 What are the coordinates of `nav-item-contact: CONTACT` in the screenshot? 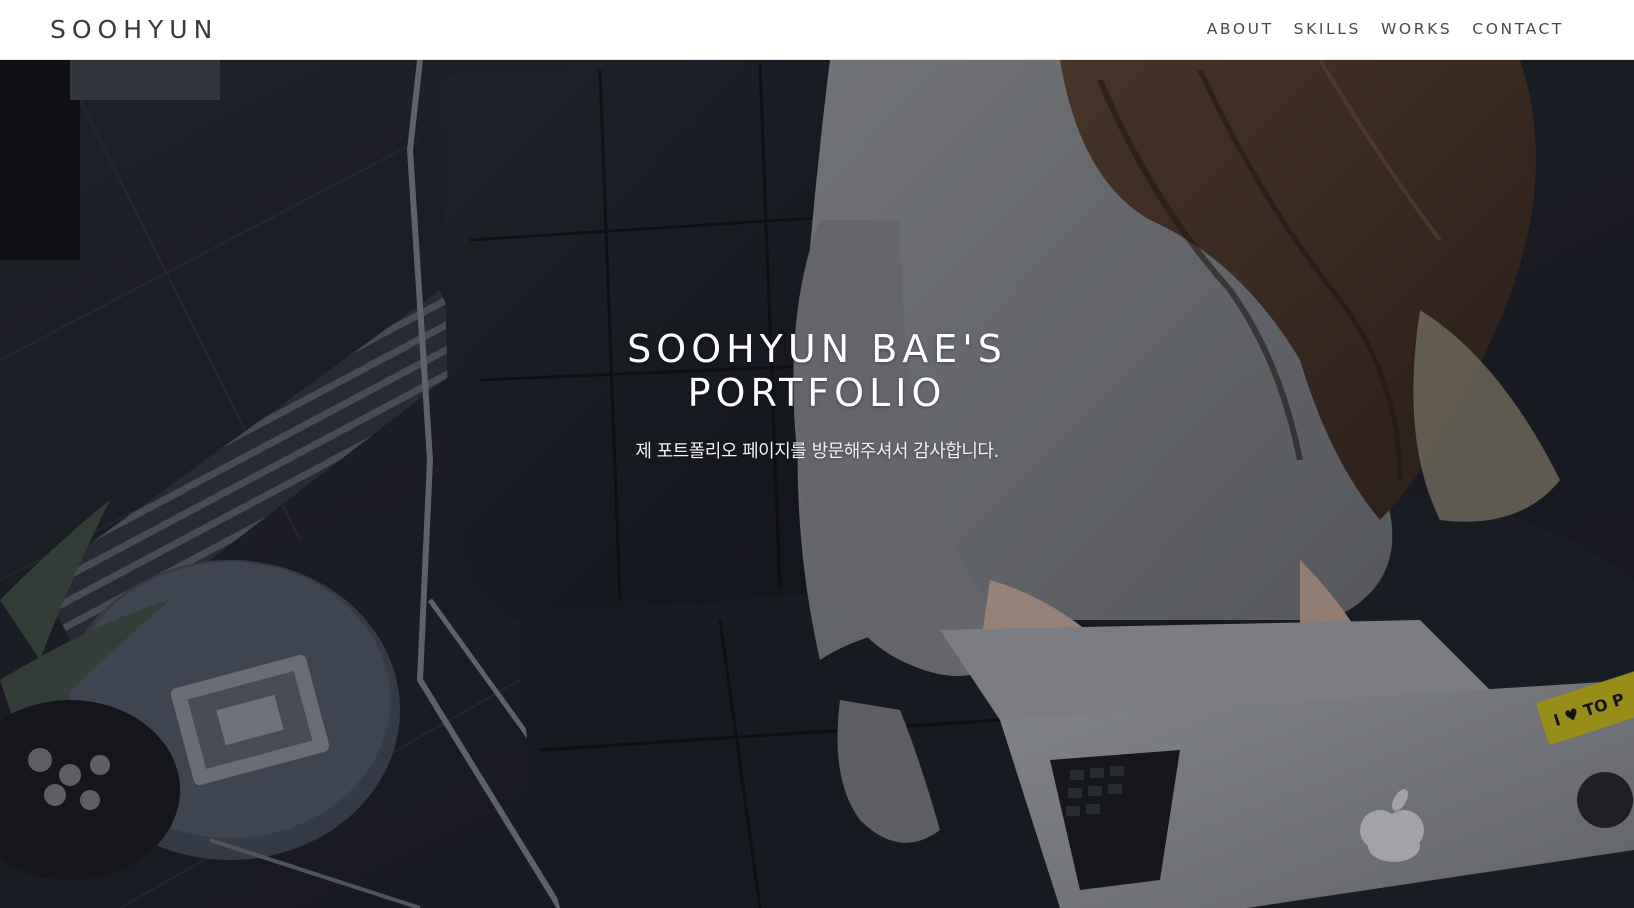 It's located at (1518, 29).